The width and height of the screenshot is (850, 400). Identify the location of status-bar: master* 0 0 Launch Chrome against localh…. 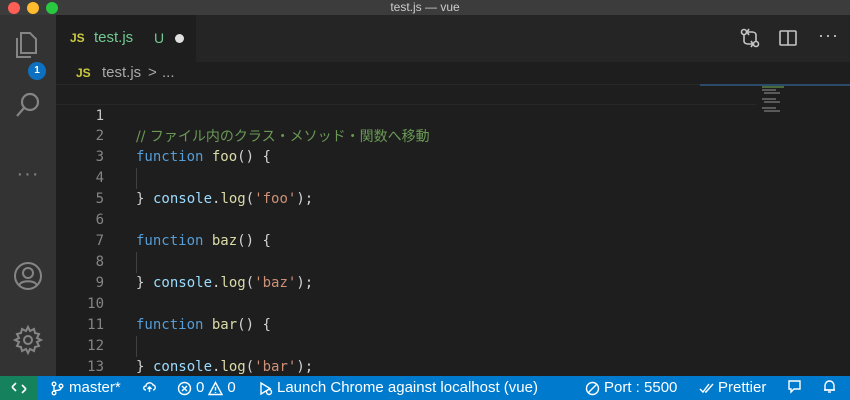
(425, 388).